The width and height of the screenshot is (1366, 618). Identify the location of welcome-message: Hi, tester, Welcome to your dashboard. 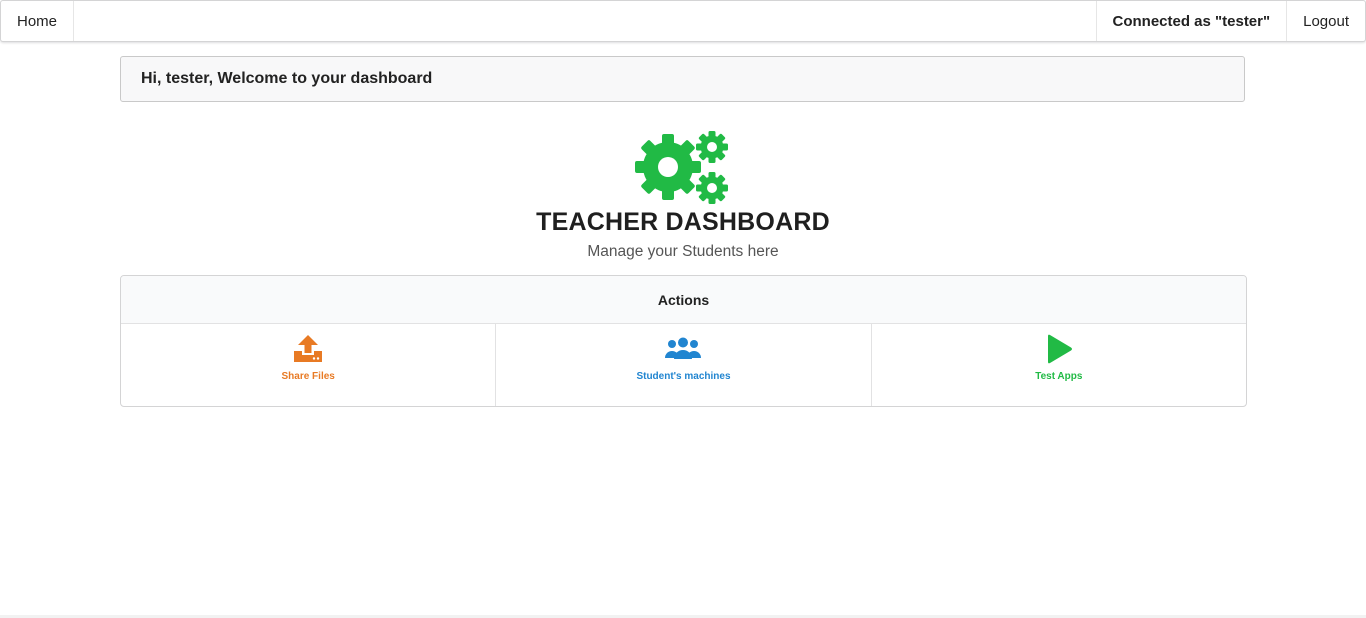
(682, 79).